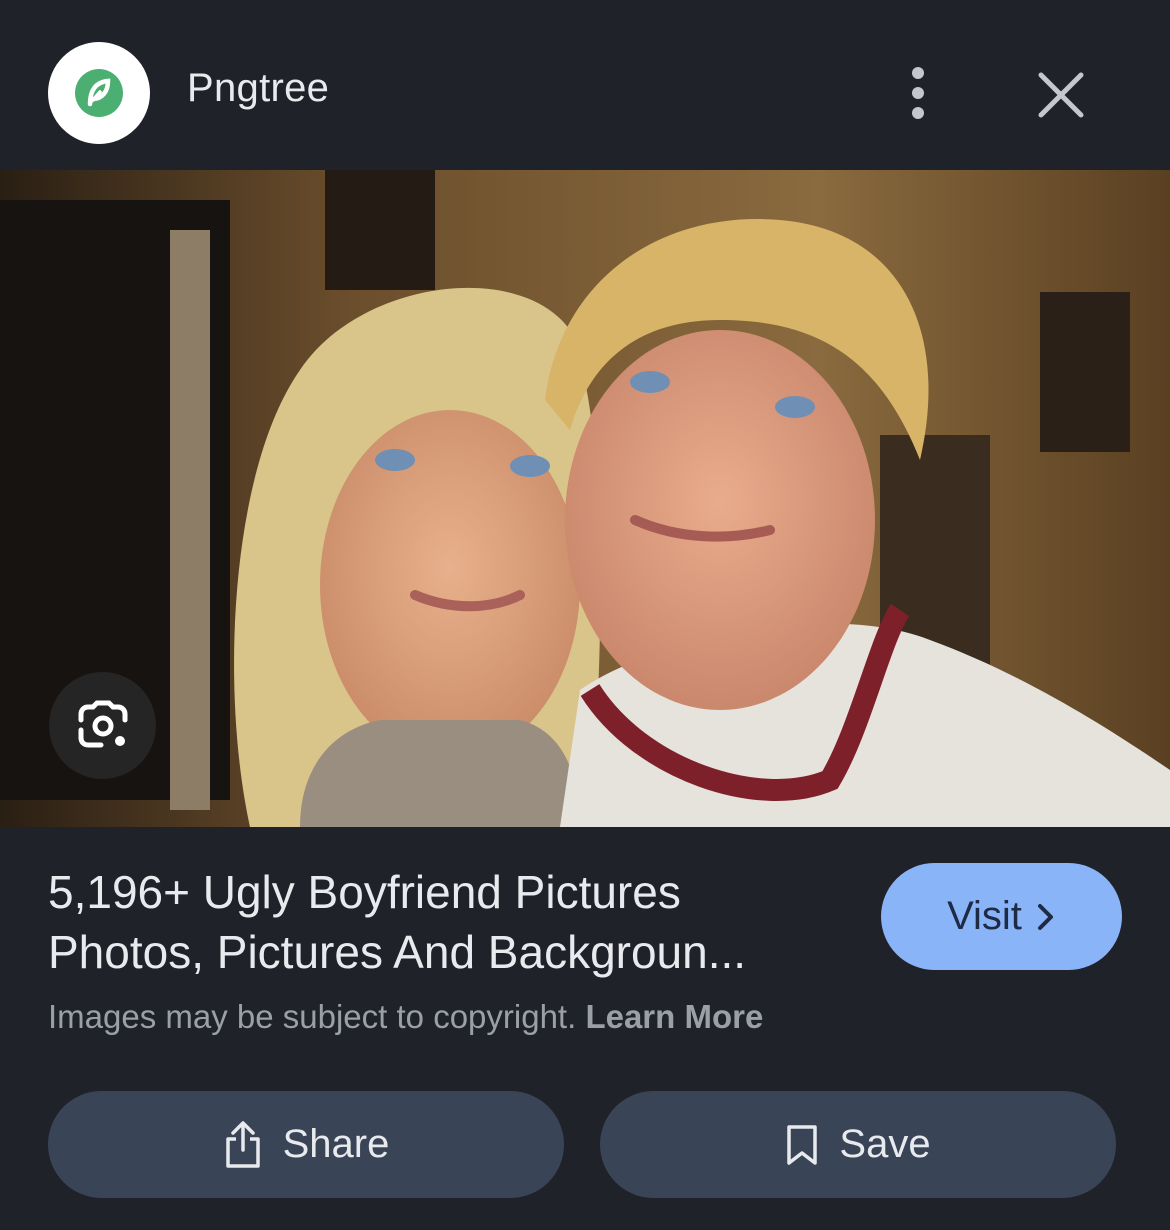 The width and height of the screenshot is (1170, 1230). I want to click on share-button: Share, so click(306, 1144).